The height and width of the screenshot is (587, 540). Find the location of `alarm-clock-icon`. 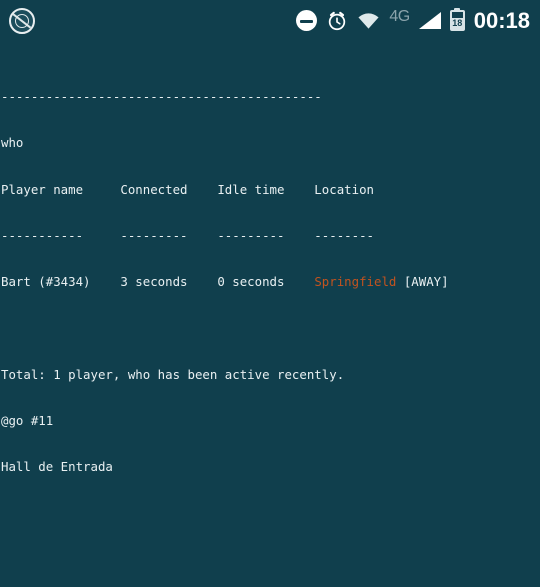

alarm-clock-icon is located at coordinates (337, 20).